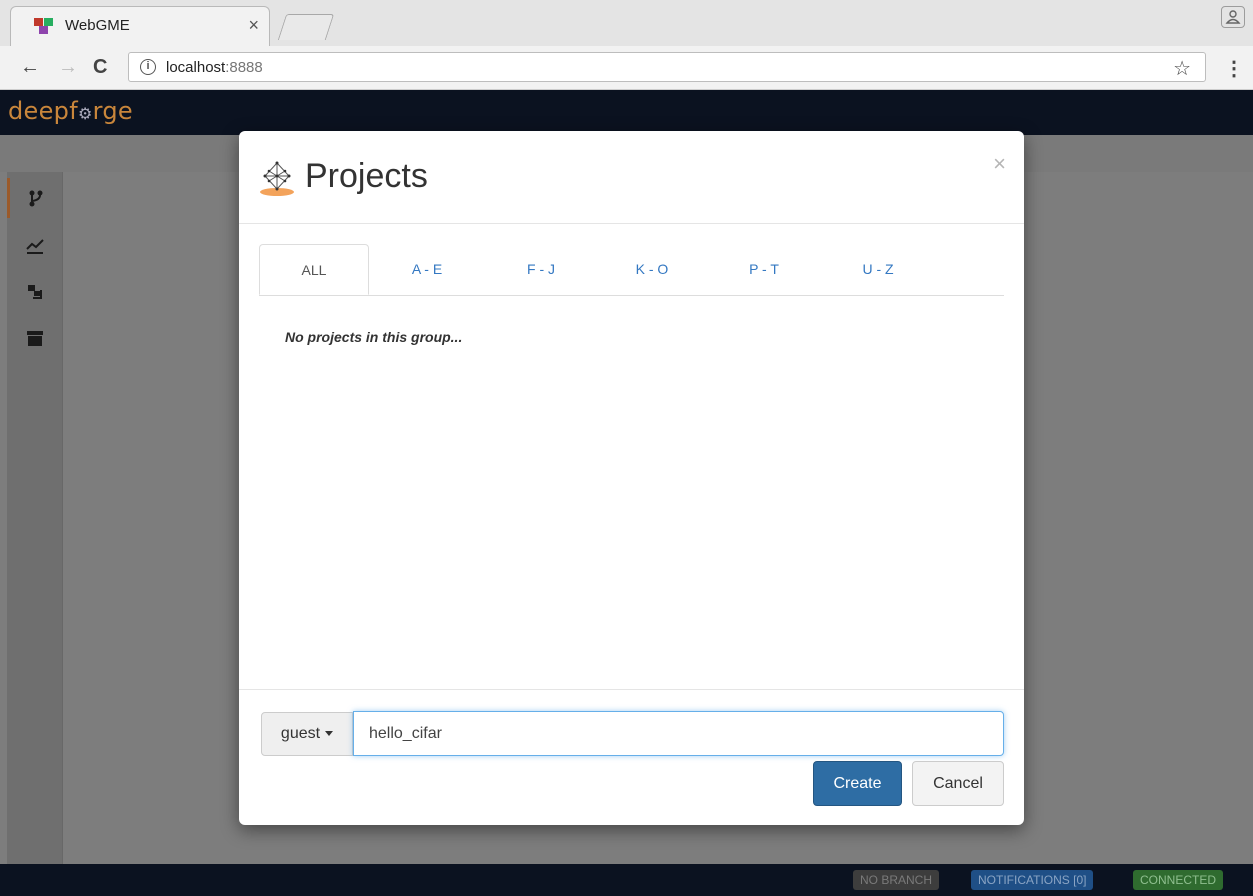 This screenshot has width=1253, height=896. Describe the element at coordinates (631, 757) in the screenshot. I see `dialog-footer: guest Create Cancel` at that location.